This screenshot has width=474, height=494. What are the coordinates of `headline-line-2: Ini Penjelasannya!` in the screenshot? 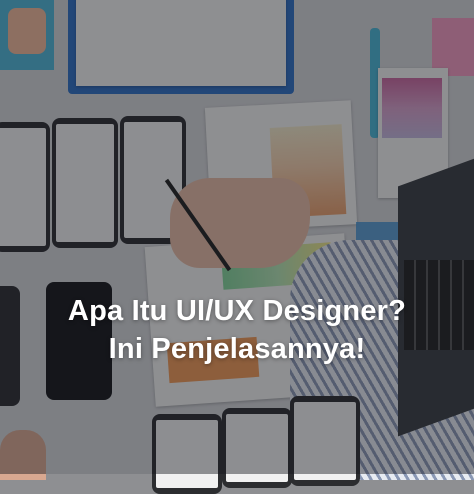 It's located at (237, 349).